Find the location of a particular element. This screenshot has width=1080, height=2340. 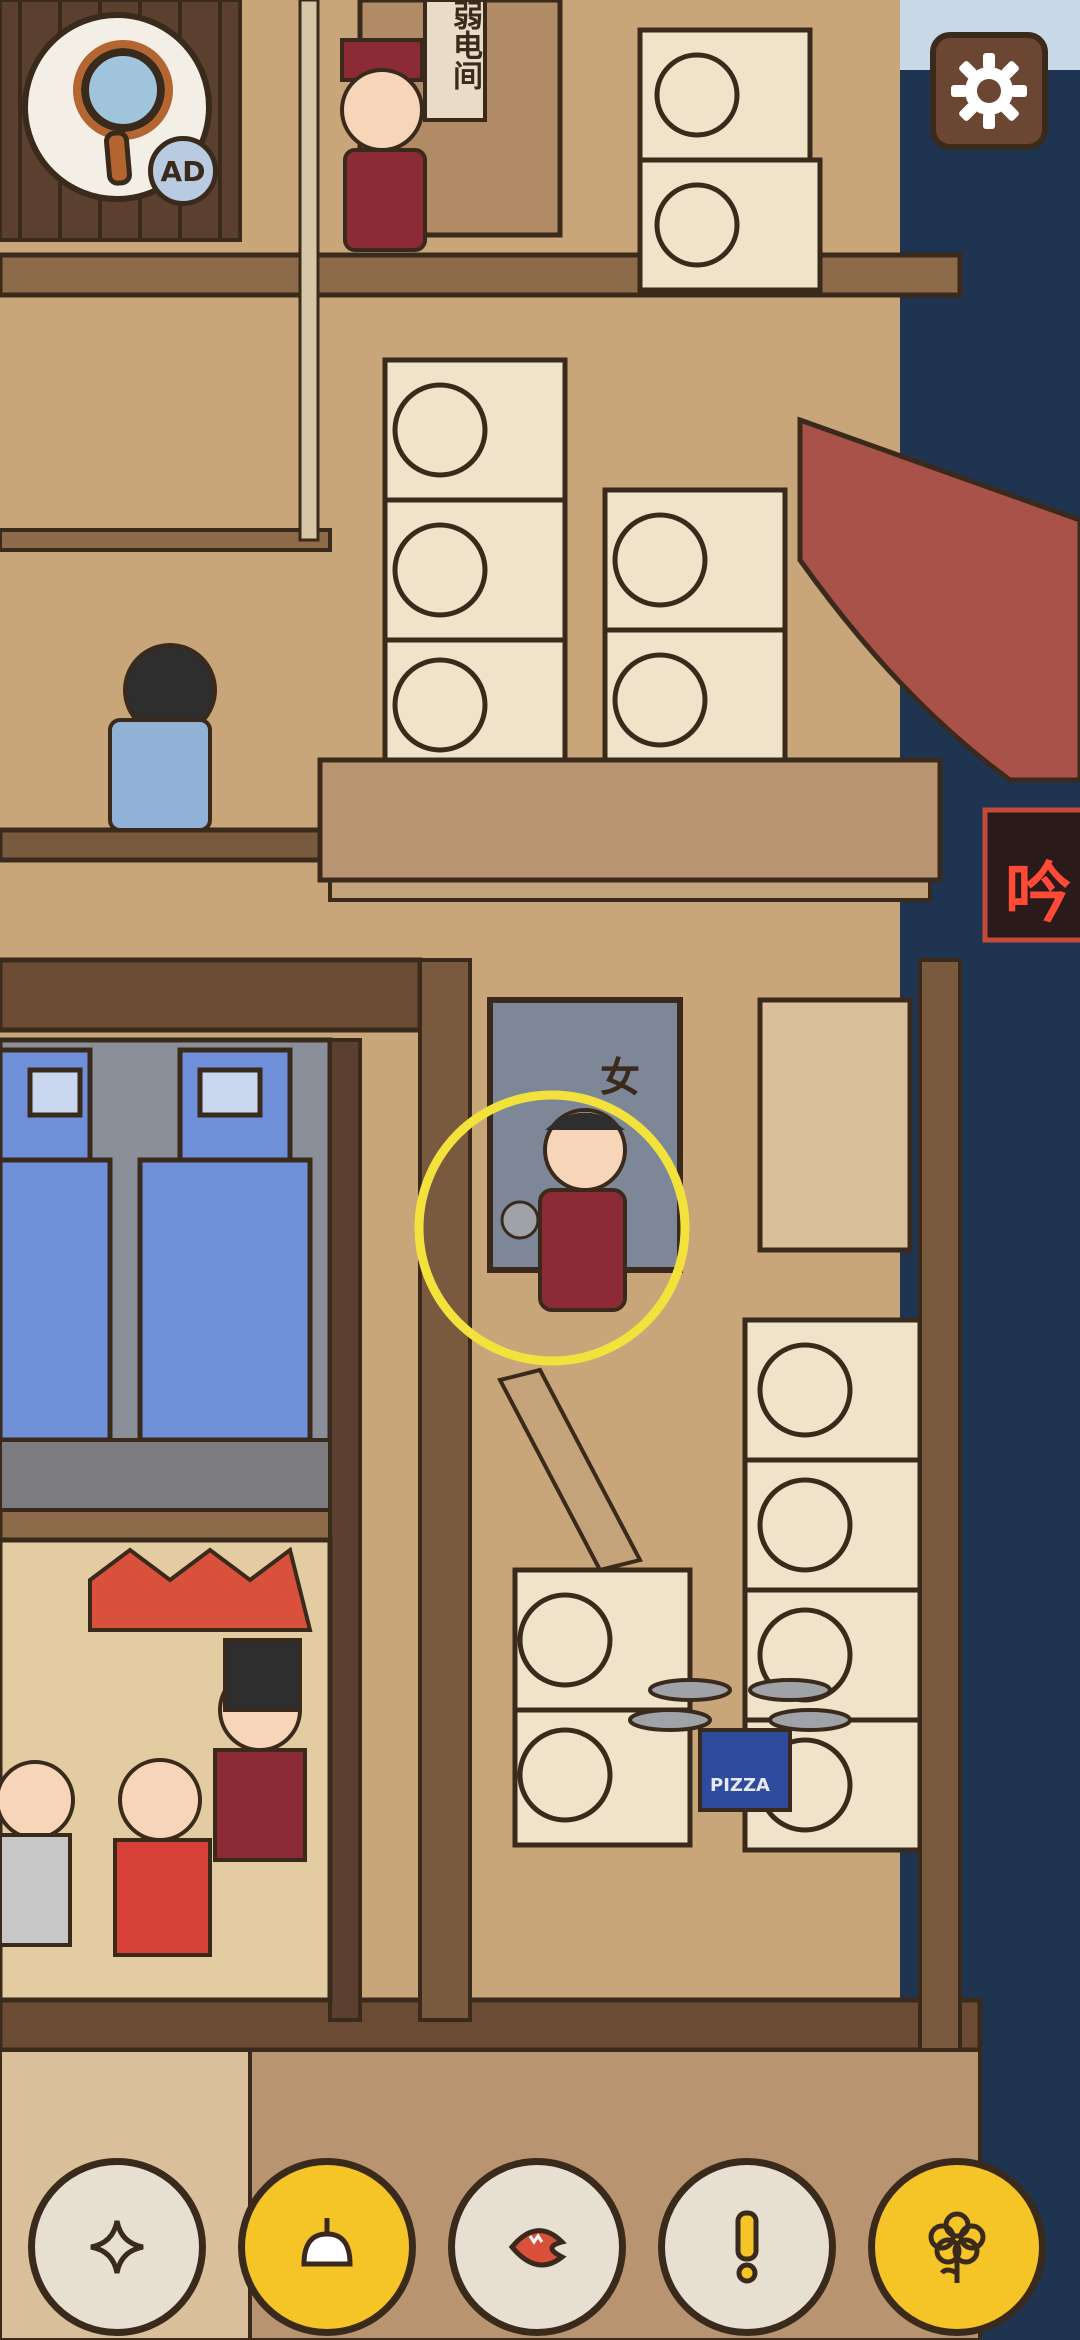

gear-icon is located at coordinates (989, 91).